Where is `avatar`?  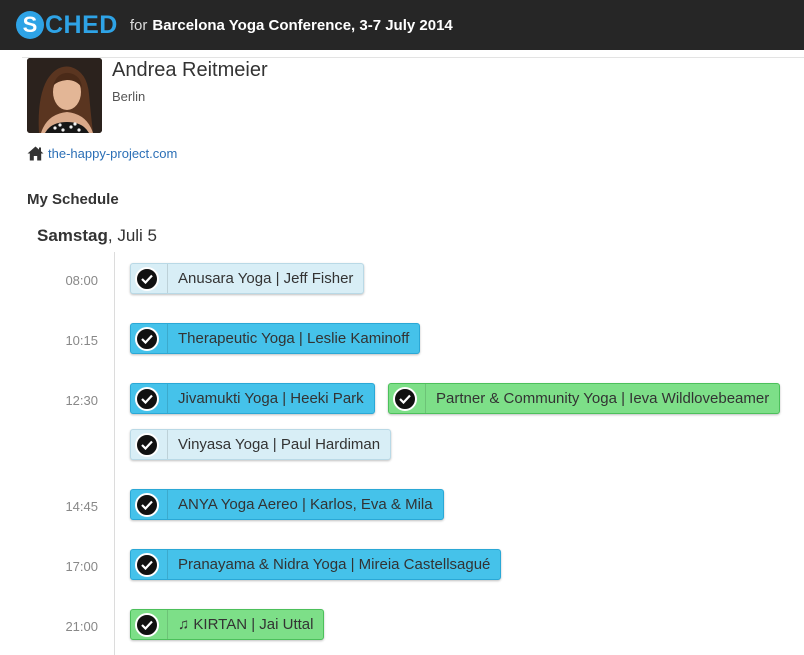 avatar is located at coordinates (64, 95).